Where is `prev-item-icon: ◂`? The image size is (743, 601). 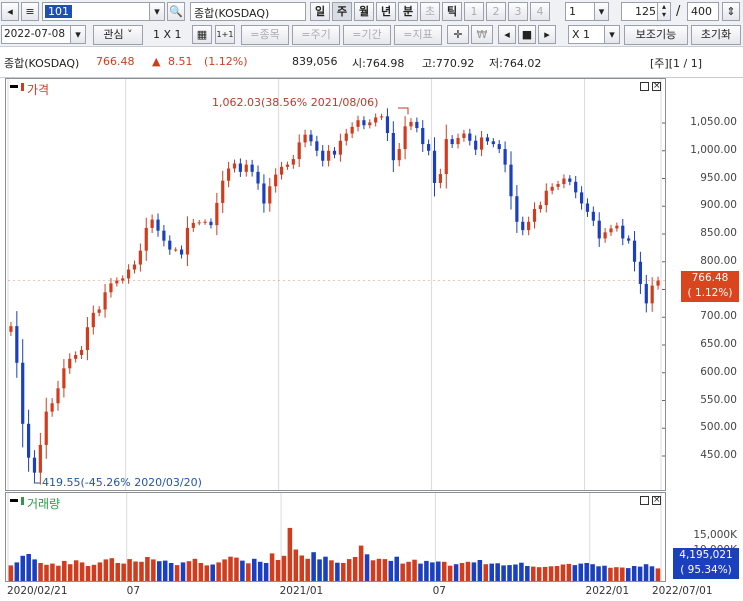 prev-item-icon: ◂ is located at coordinates (10, 11).